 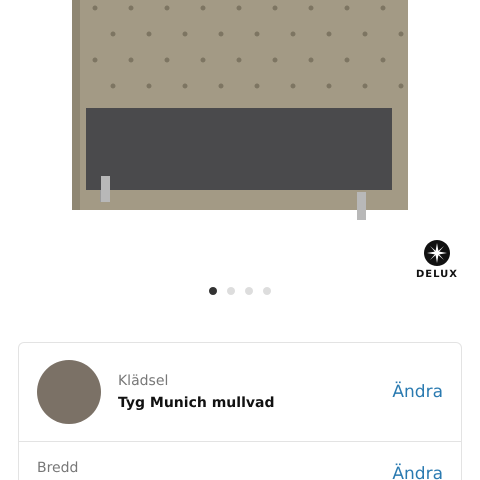 What do you see at coordinates (437, 274) in the screenshot?
I see `brand-name: DELUX` at bounding box center [437, 274].